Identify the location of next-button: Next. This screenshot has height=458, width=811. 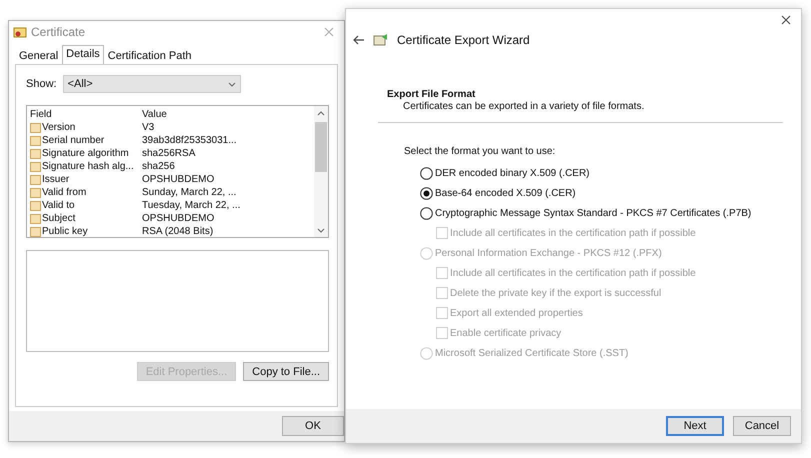
(695, 426).